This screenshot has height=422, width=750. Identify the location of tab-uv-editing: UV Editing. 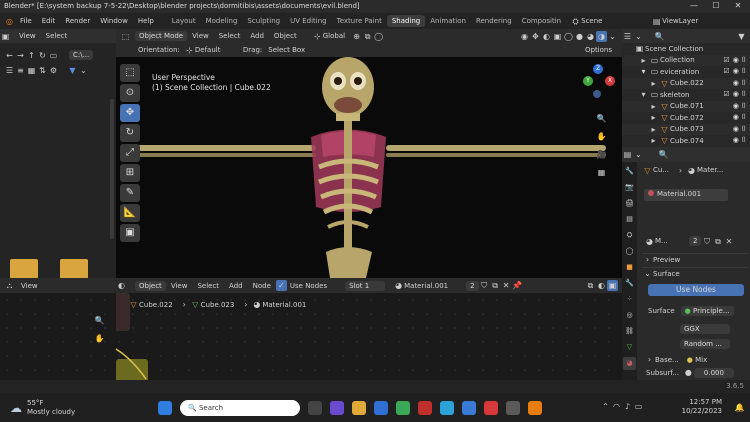
(308, 21).